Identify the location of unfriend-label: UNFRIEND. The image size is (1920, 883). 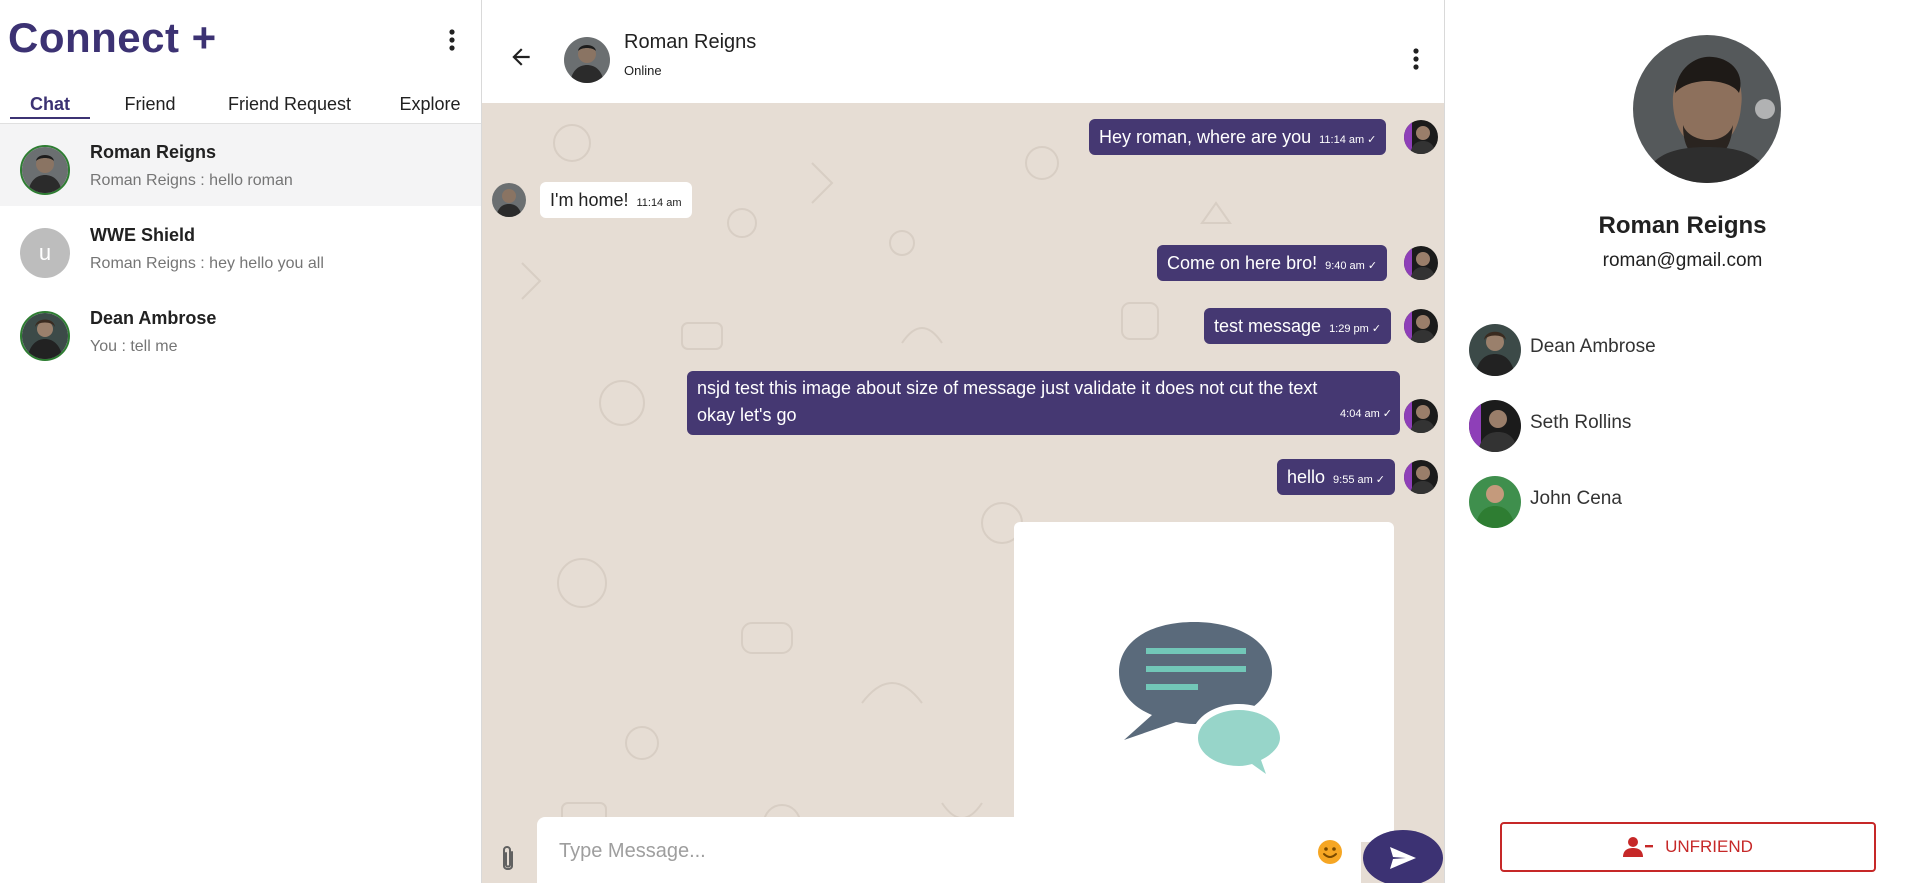
(1709, 846).